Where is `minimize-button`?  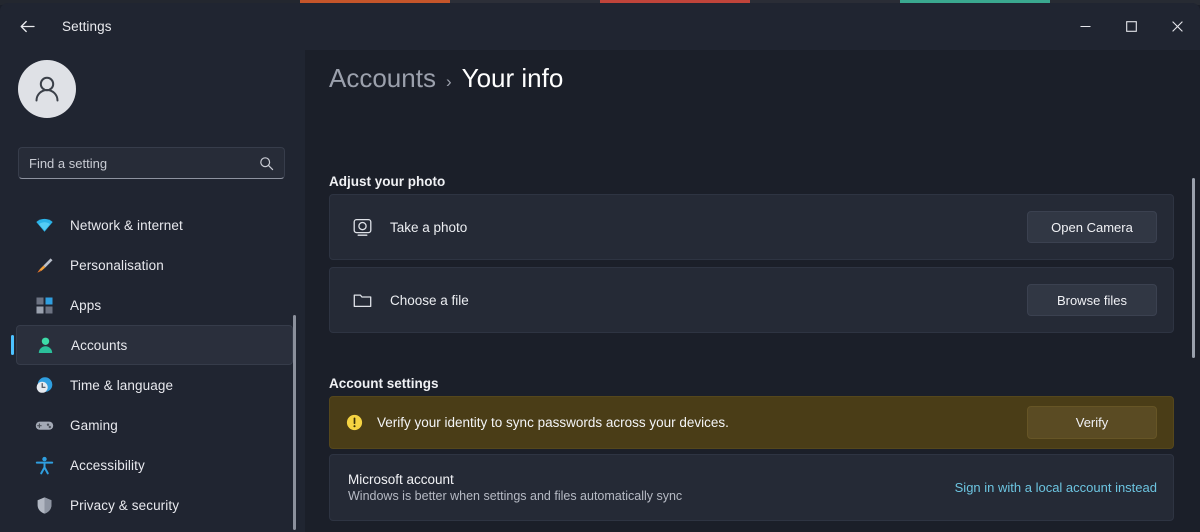 minimize-button is located at coordinates (1085, 26).